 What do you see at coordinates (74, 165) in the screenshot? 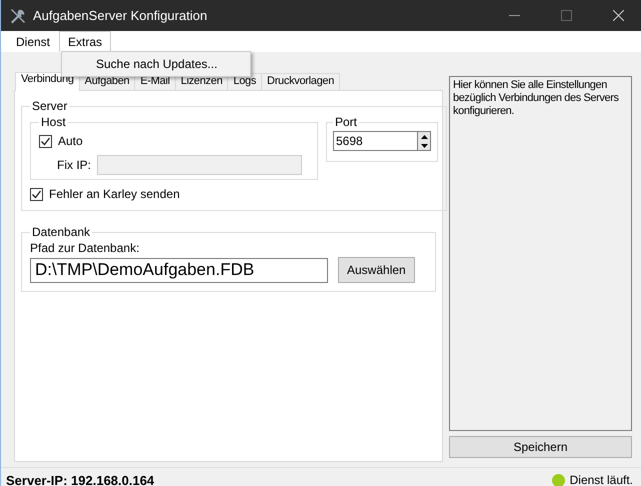
I see `field-label: Fix IP:` at bounding box center [74, 165].